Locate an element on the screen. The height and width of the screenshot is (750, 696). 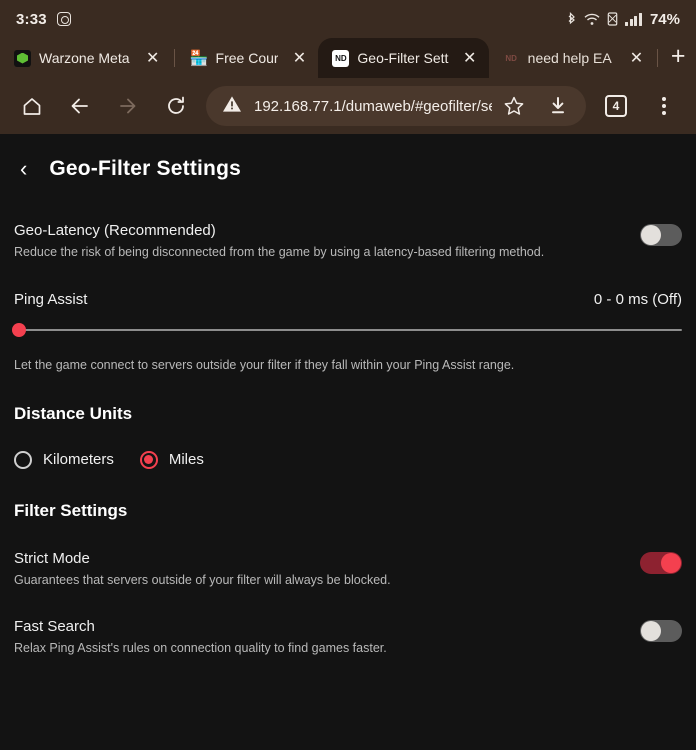
strict-mode-toggle is located at coordinates (661, 562).